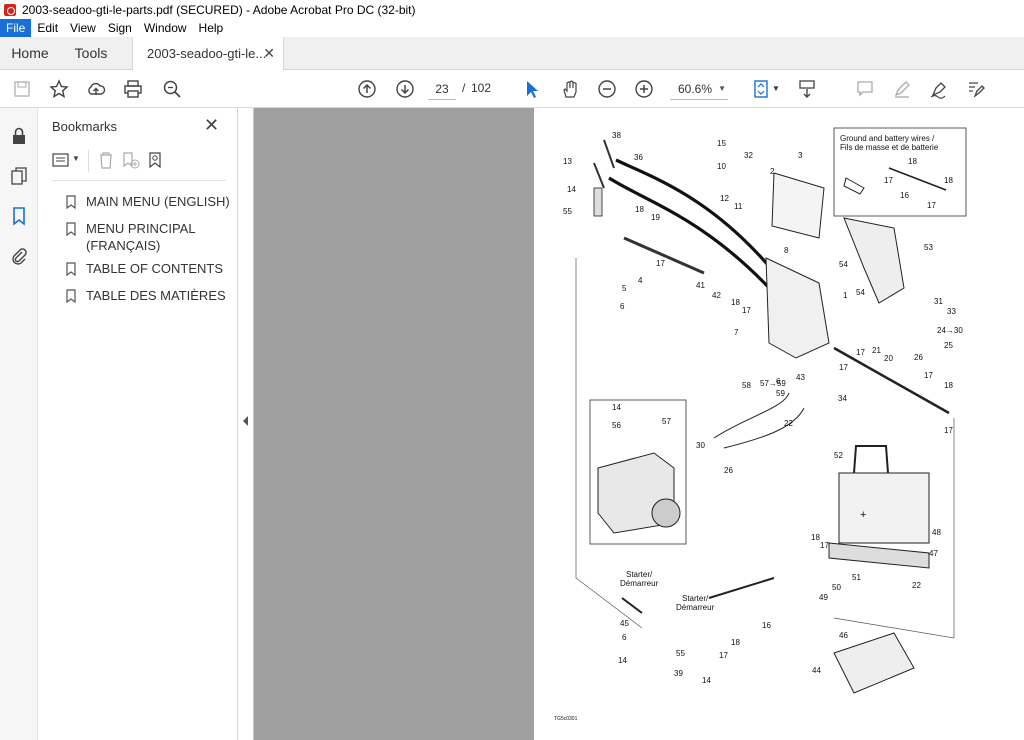  I want to click on bookmarks-tools: ▼, so click(140, 161).